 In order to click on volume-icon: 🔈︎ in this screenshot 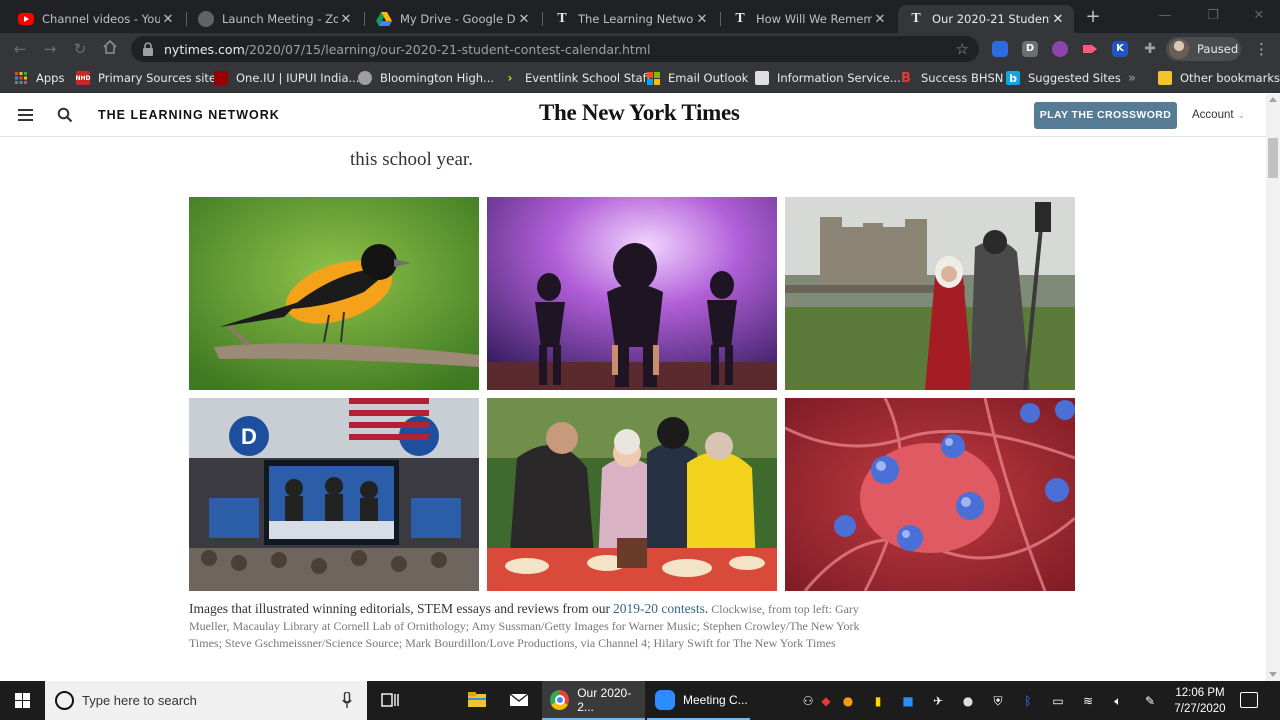, I will do `click(1118, 701)`.